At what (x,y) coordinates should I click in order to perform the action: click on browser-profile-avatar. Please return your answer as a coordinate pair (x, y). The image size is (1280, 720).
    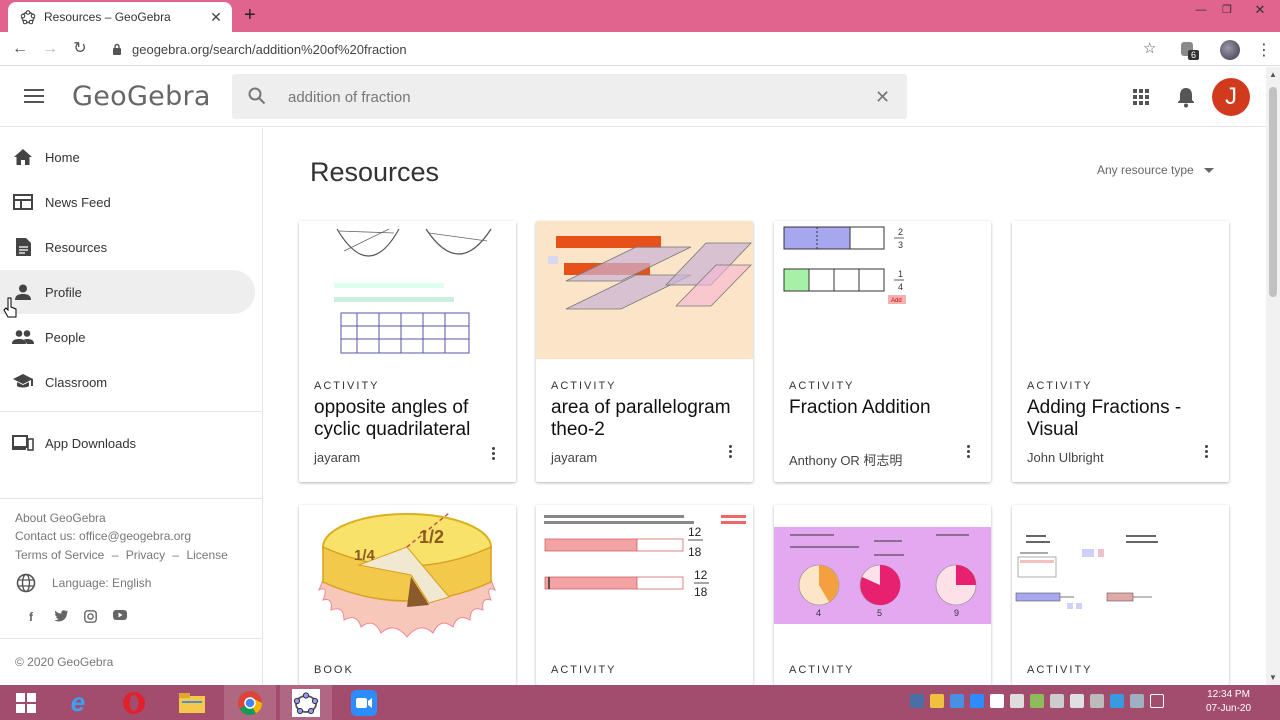
    Looking at the image, I should click on (1230, 50).